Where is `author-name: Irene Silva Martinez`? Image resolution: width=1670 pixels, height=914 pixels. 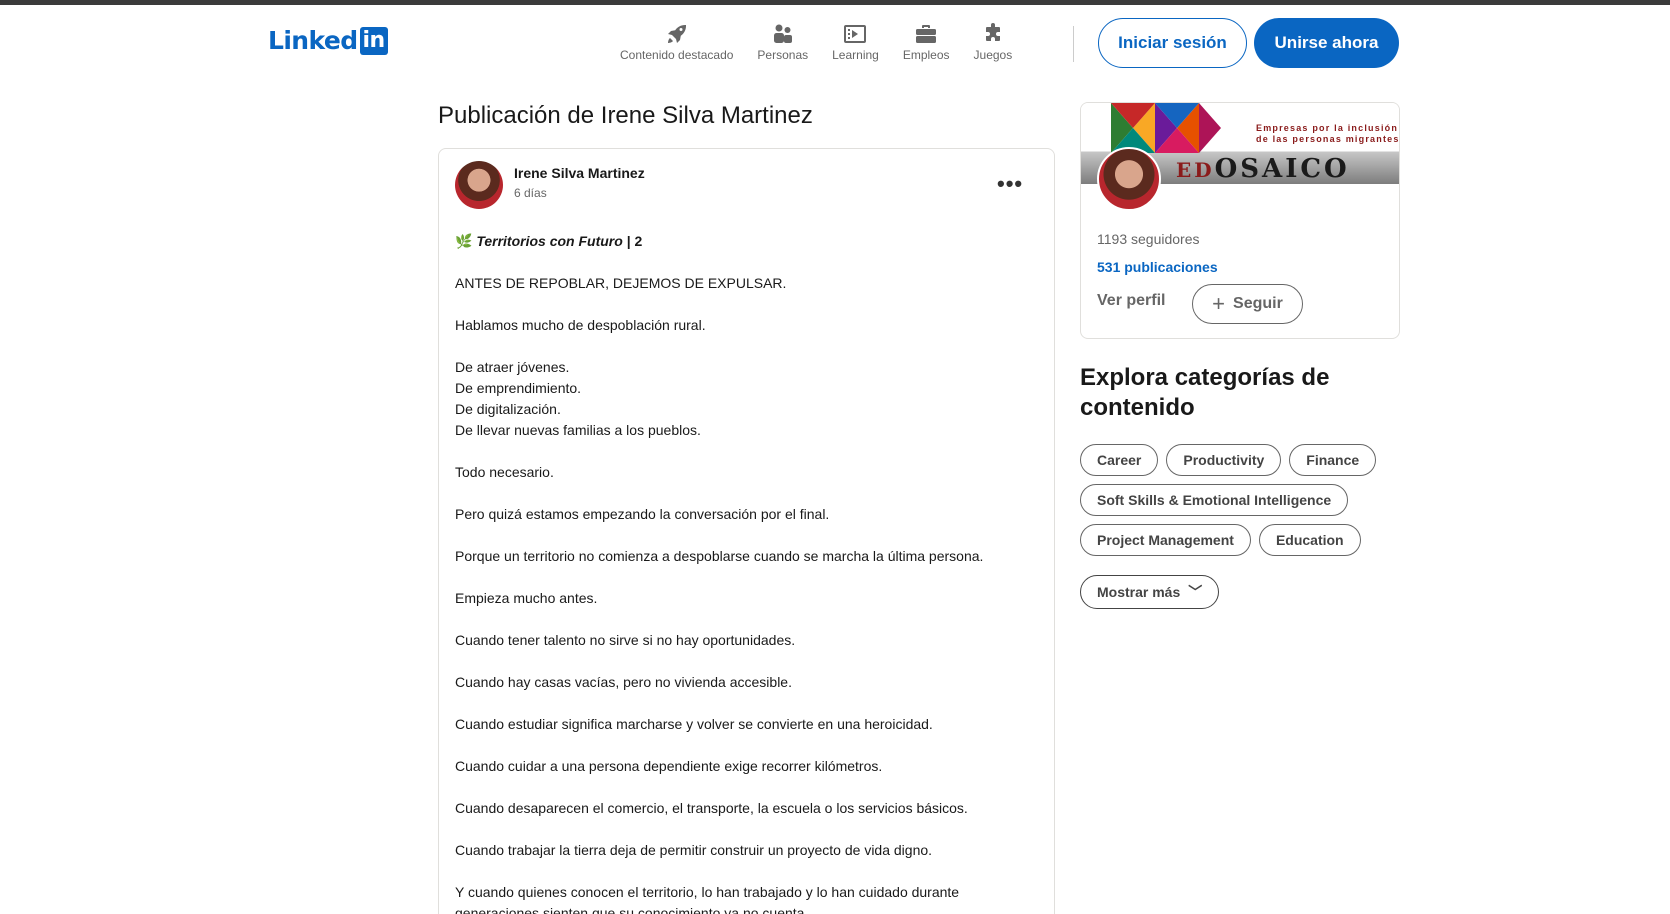
author-name: Irene Silva Martinez is located at coordinates (579, 173).